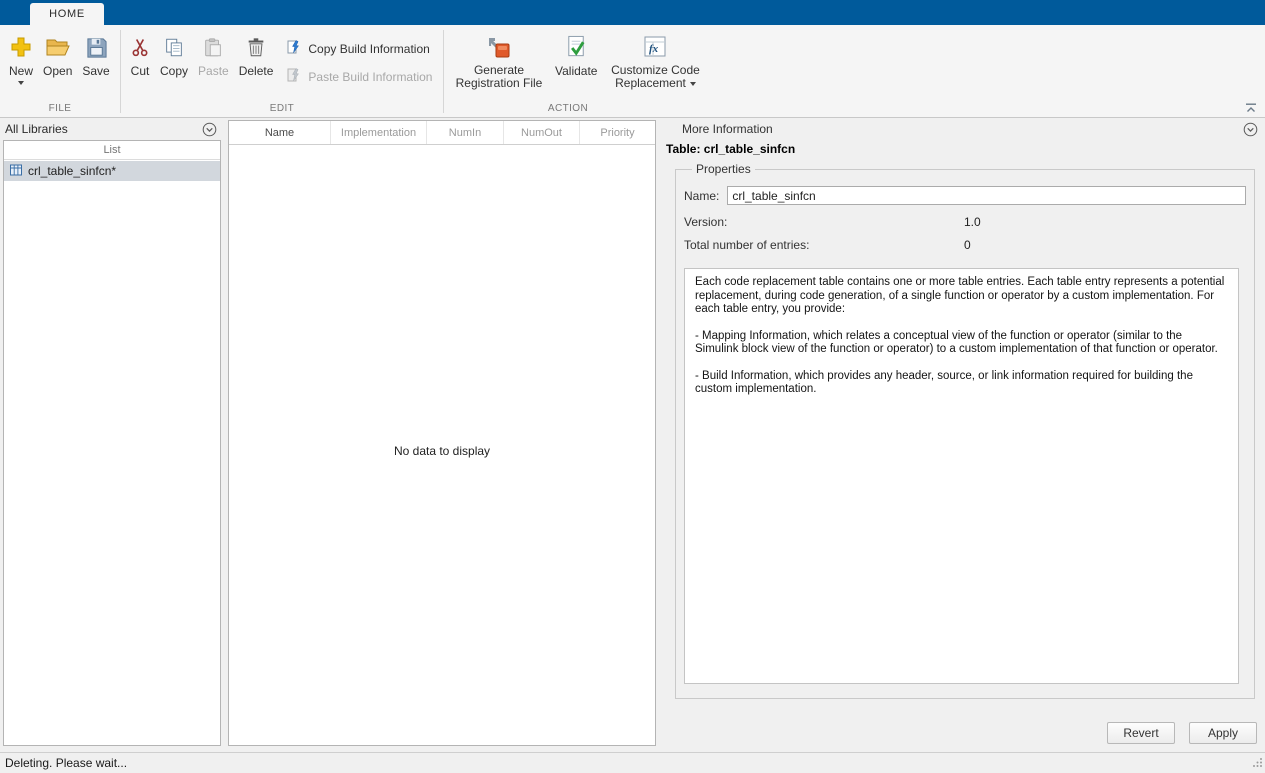 The image size is (1265, 773). Describe the element at coordinates (442, 451) in the screenshot. I see `empty-table-message: No data to display` at that location.